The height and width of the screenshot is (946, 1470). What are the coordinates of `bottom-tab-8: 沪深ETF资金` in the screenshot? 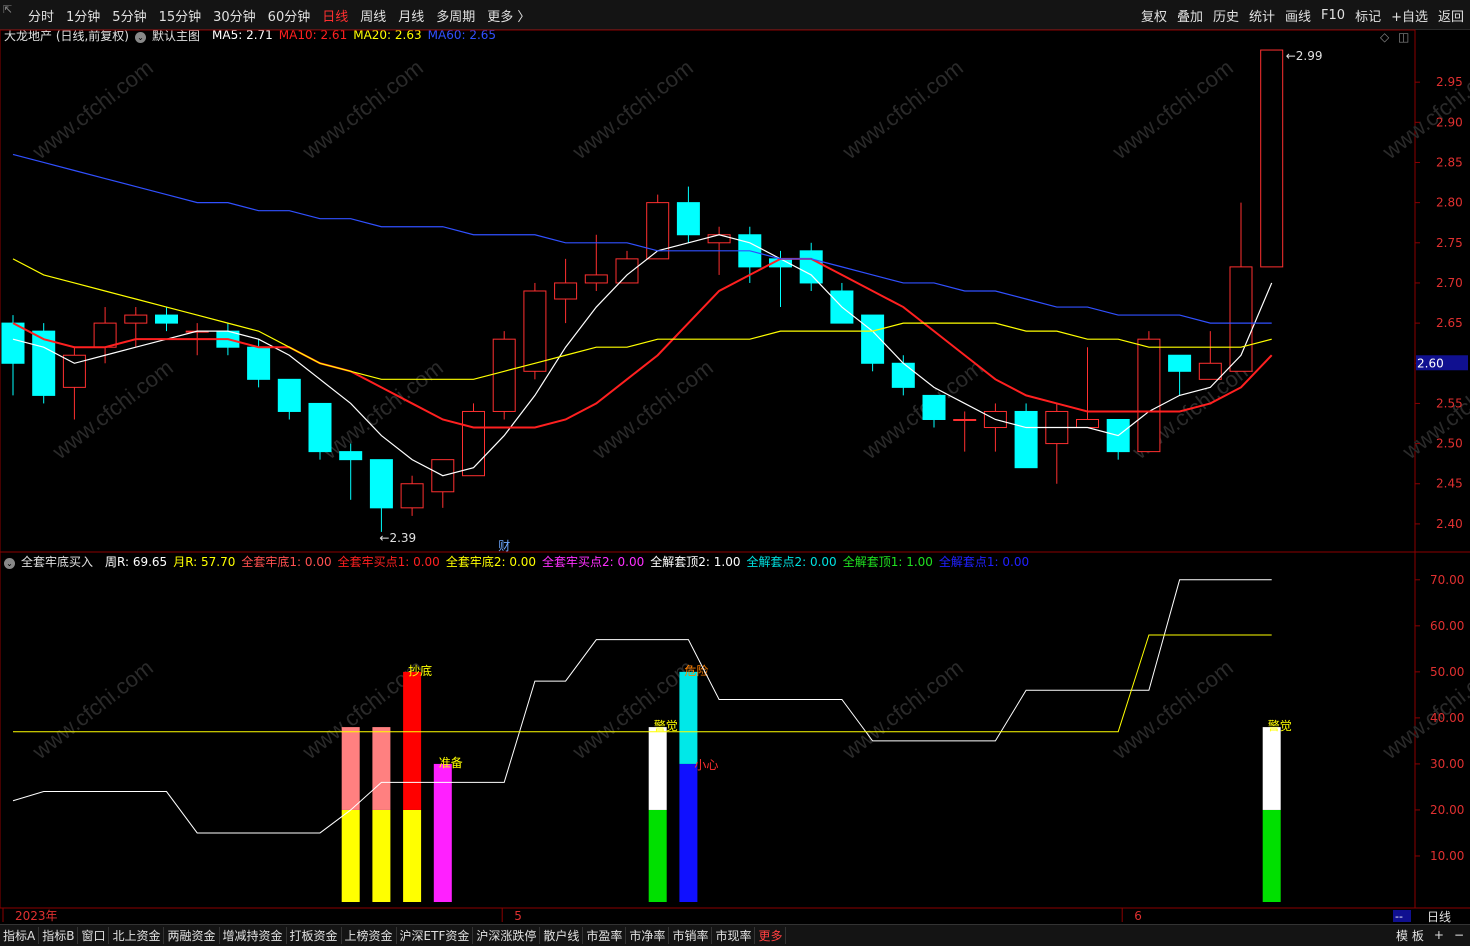 It's located at (435, 935).